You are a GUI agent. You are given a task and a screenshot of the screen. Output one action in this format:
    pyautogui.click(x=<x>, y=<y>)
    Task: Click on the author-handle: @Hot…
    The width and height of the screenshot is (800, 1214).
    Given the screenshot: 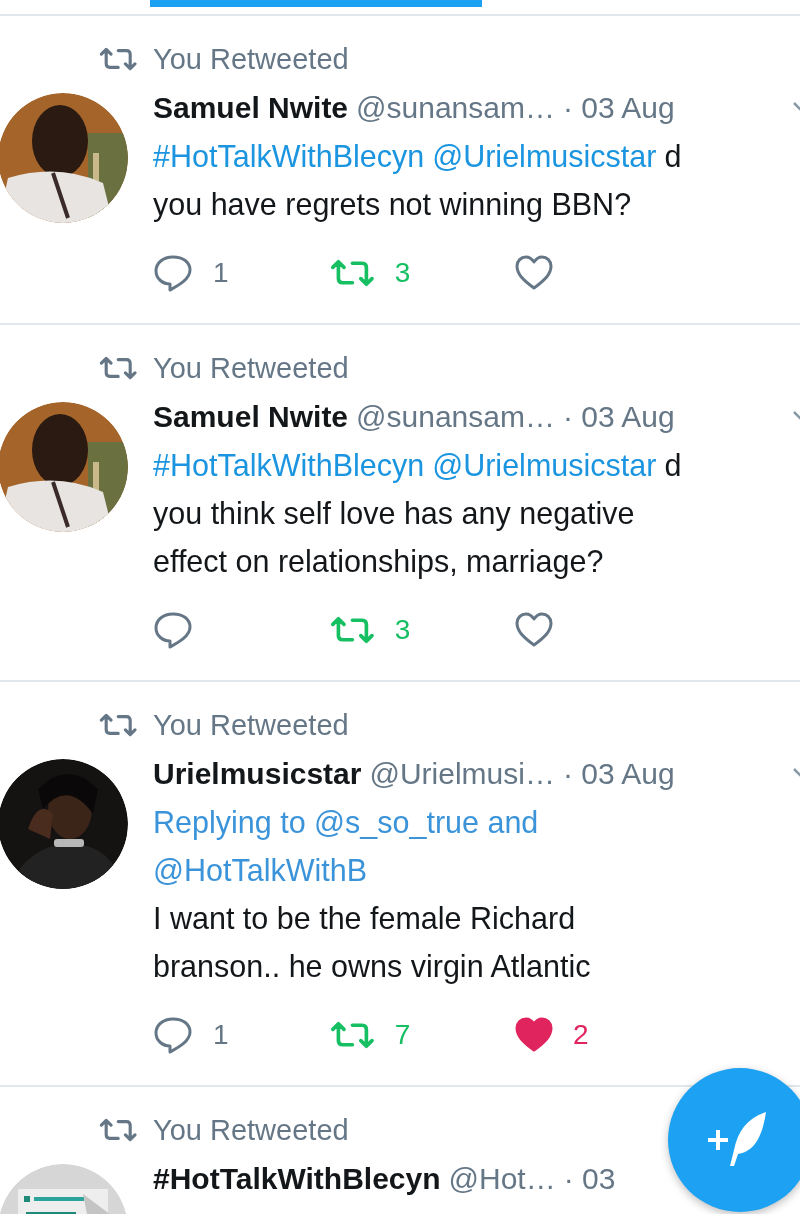 What is the action you would take?
    pyautogui.click(x=502, y=1179)
    